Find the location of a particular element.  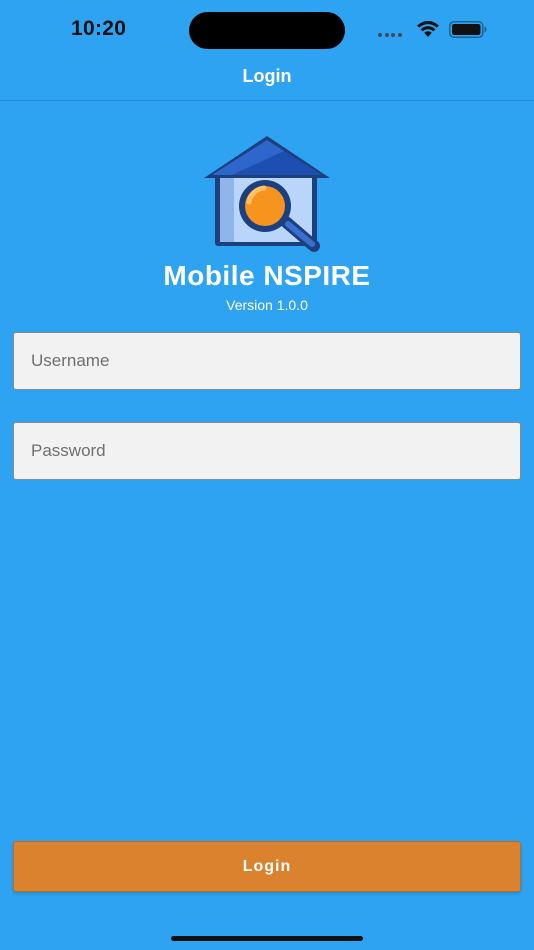

home-indicator is located at coordinates (267, 938).